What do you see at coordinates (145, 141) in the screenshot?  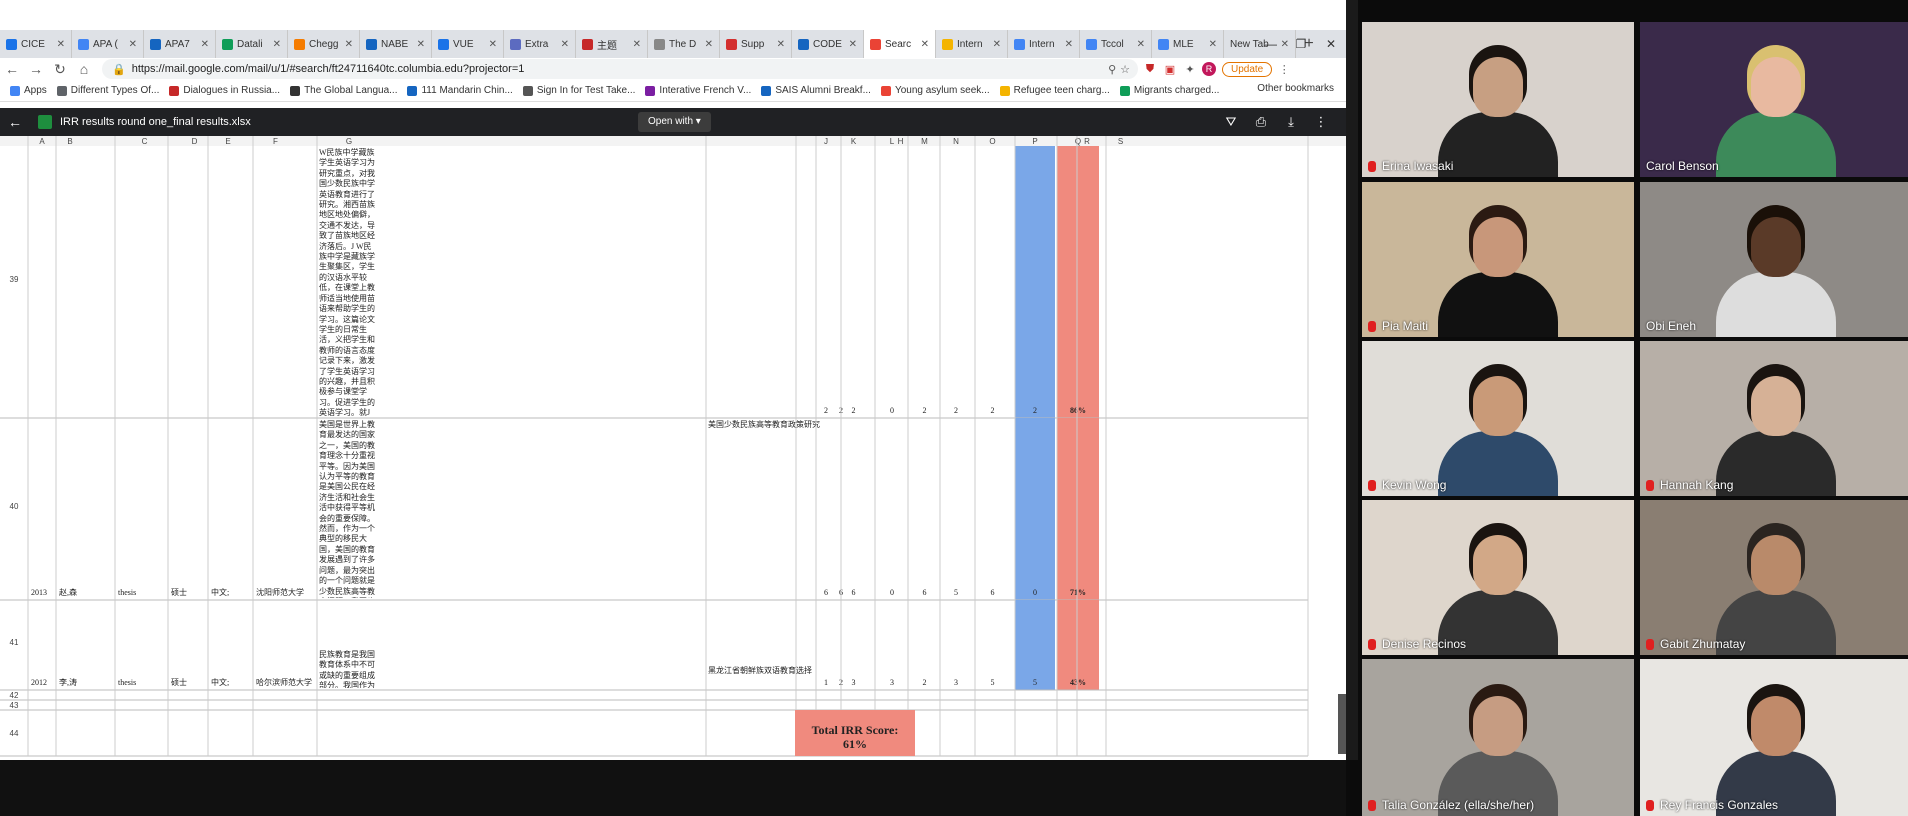 I see `column-header-C: C` at bounding box center [145, 141].